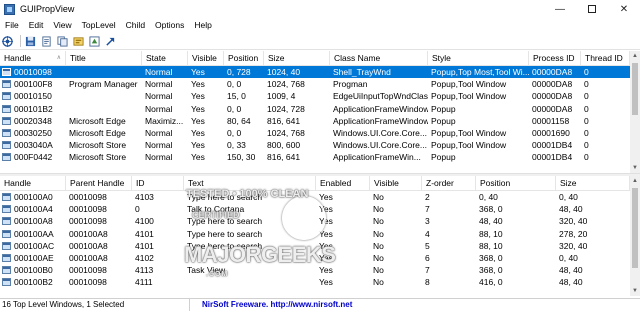 This screenshot has width=640, height=311. Describe the element at coordinates (592, 9) in the screenshot. I see `maximize-button` at that location.